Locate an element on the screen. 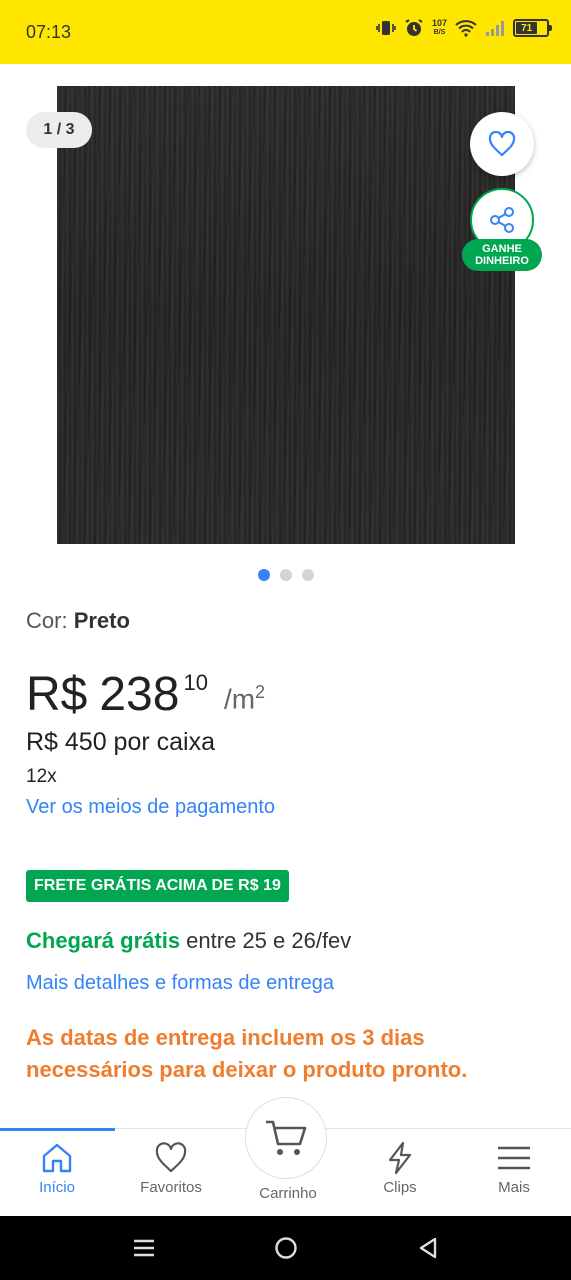 The width and height of the screenshot is (571, 1280). favorite-button is located at coordinates (502, 144).